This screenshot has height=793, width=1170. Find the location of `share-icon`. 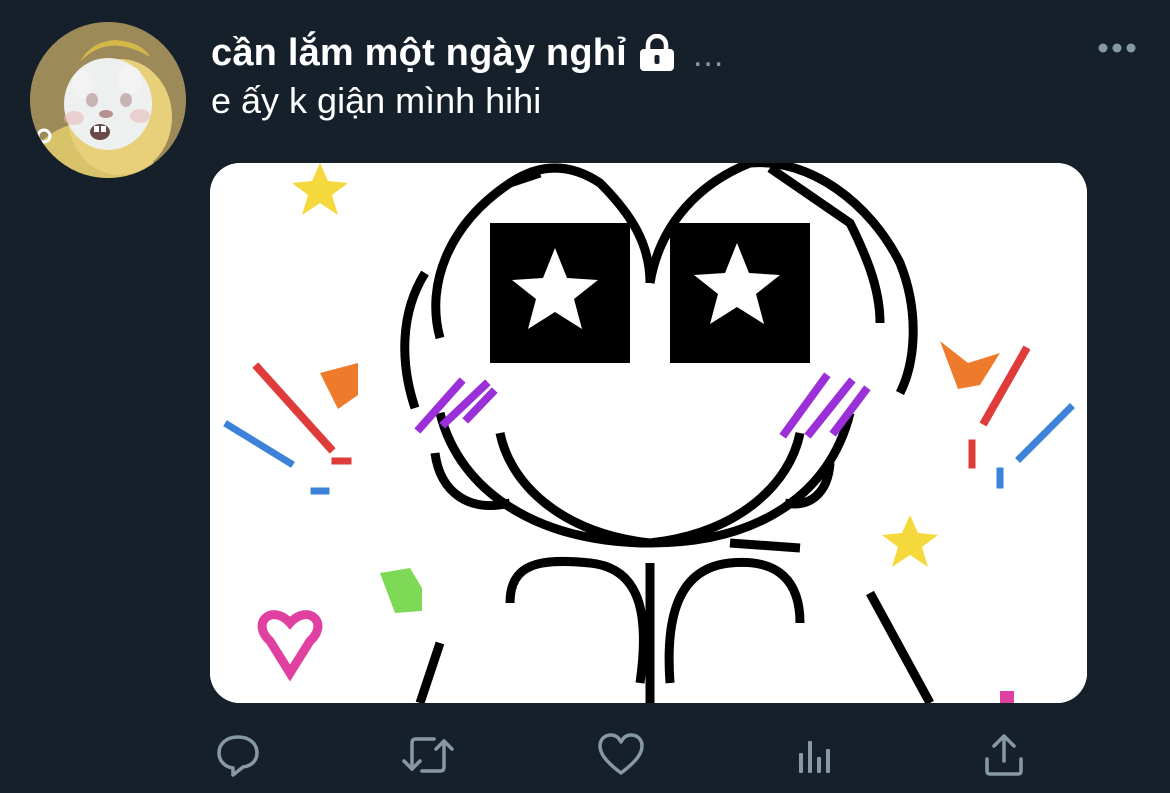

share-icon is located at coordinates (1004, 755).